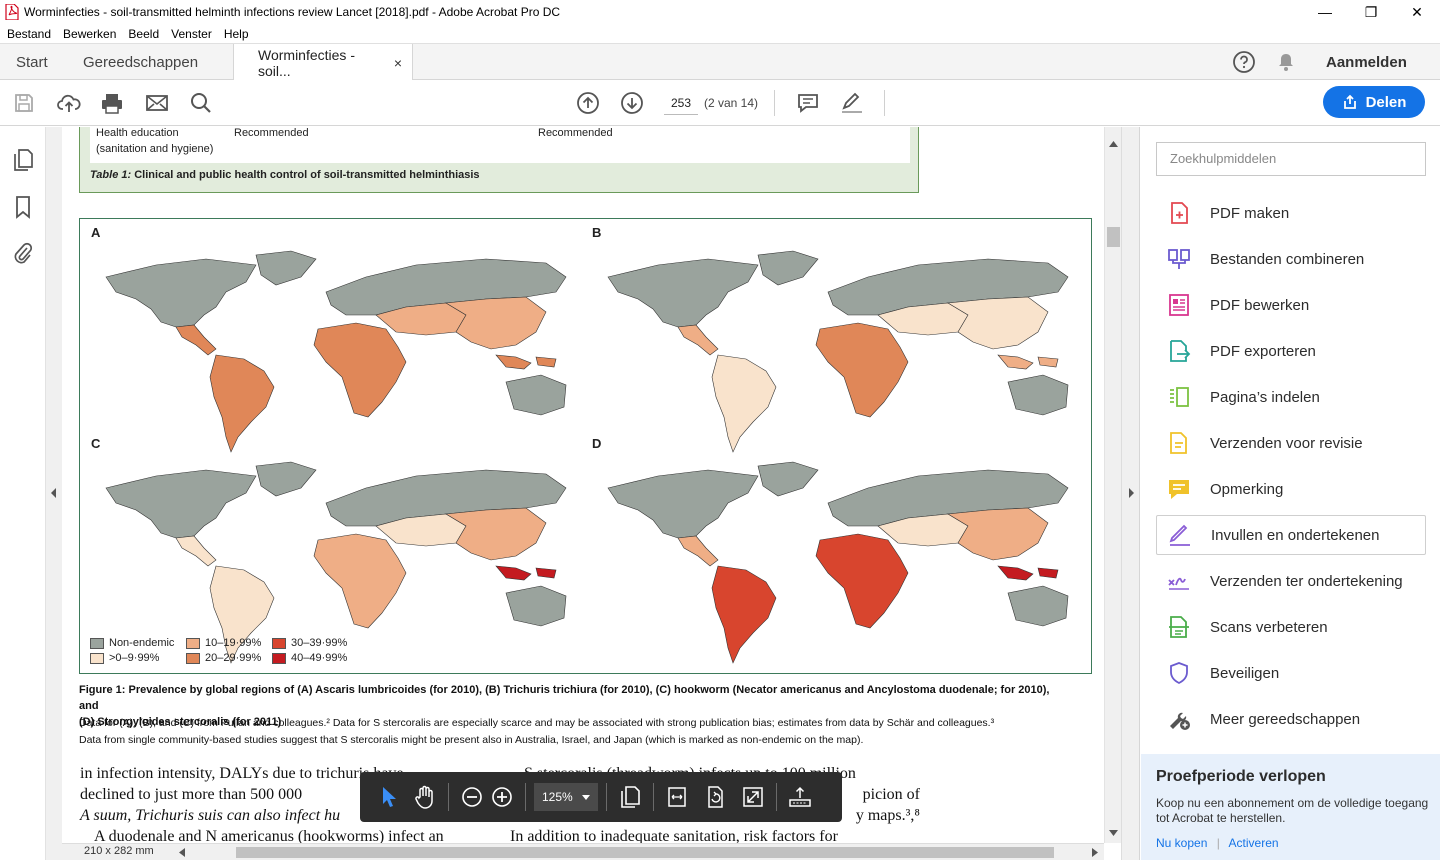 The height and width of the screenshot is (860, 1440). Describe the element at coordinates (502, 797) in the screenshot. I see `zoom-in-button` at that location.